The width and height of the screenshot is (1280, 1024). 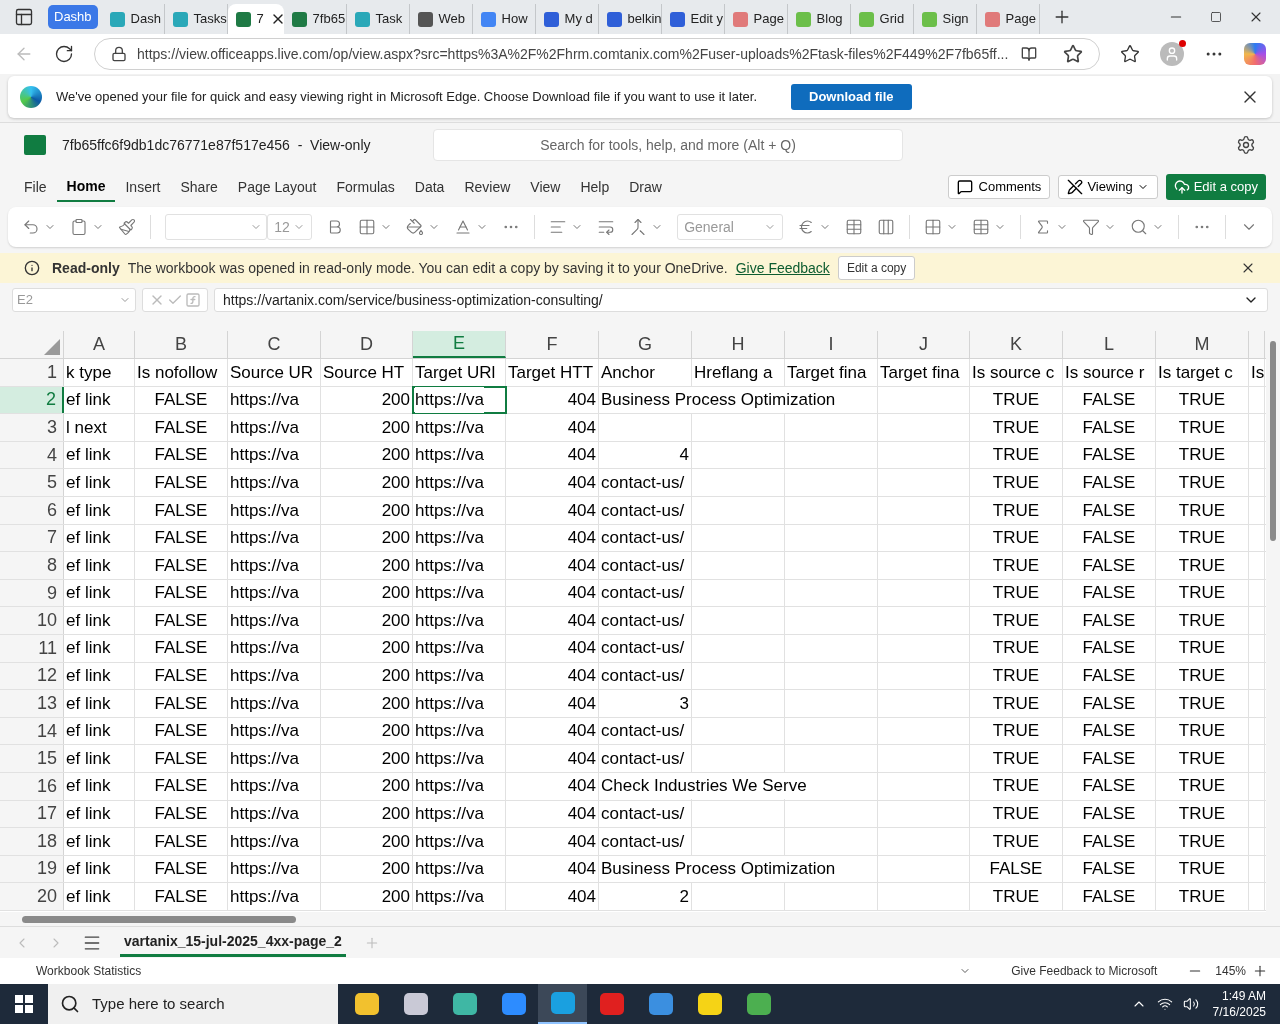 What do you see at coordinates (704, 786) in the screenshot?
I see `table-cell: Check Industries We Serve` at bounding box center [704, 786].